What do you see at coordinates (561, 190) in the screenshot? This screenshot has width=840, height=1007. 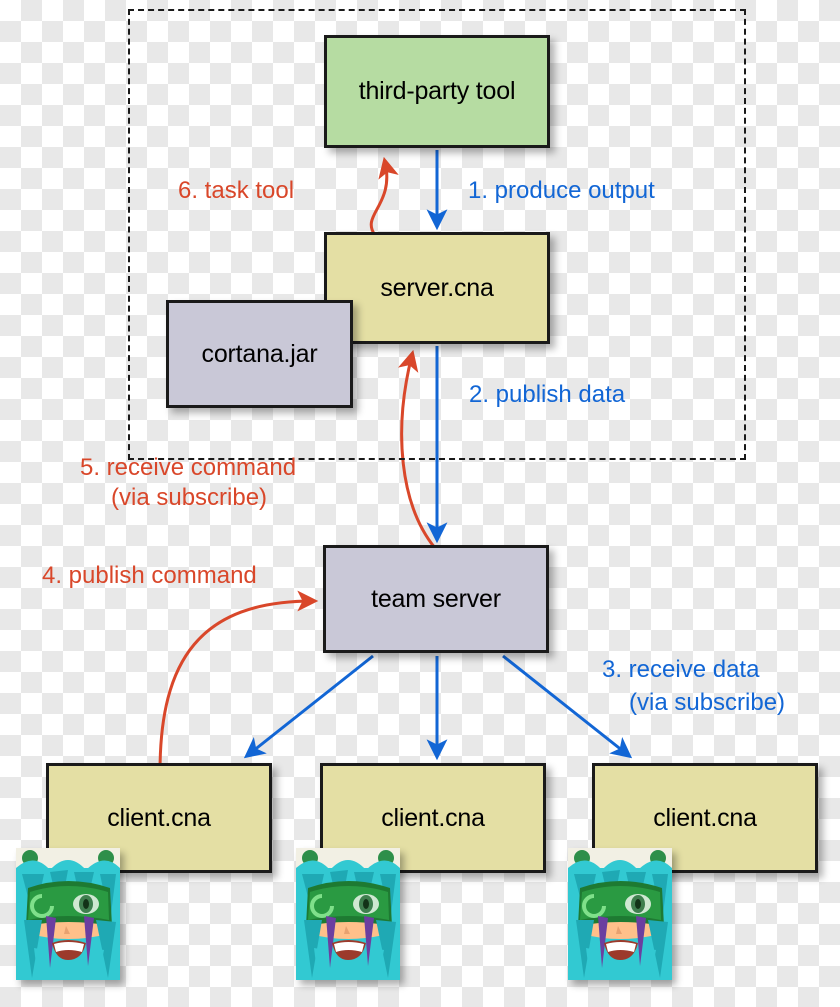 I see `flow-label-step-1: 1. produce output` at bounding box center [561, 190].